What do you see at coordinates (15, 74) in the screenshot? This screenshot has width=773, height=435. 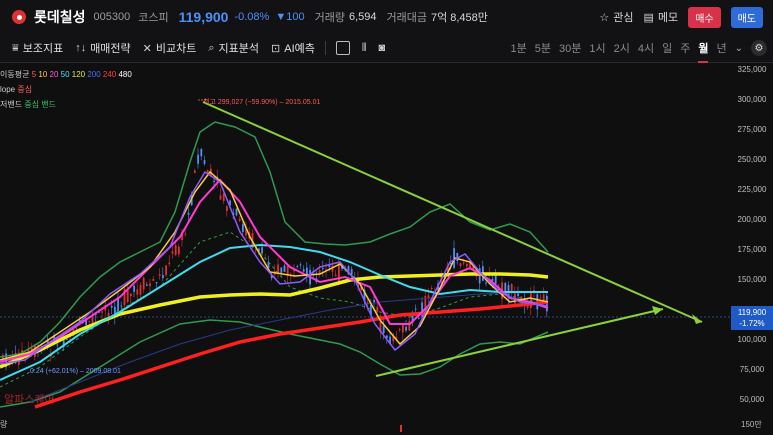 I see `ma-legend-label: 이동평균` at bounding box center [15, 74].